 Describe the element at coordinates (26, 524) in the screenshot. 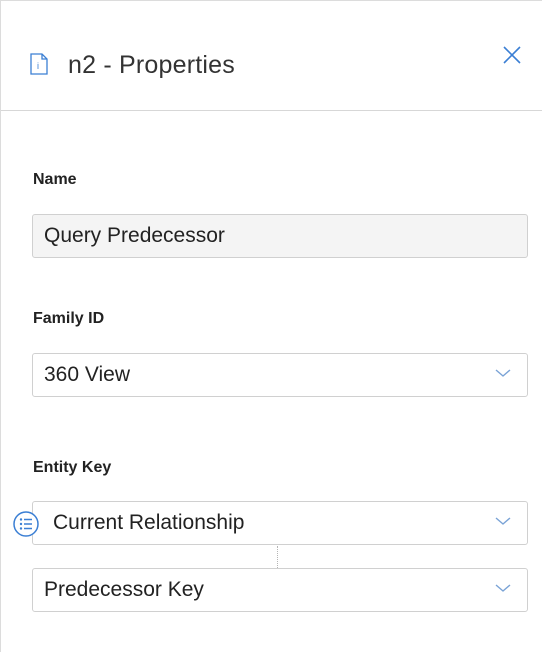

I see `list-icon` at that location.